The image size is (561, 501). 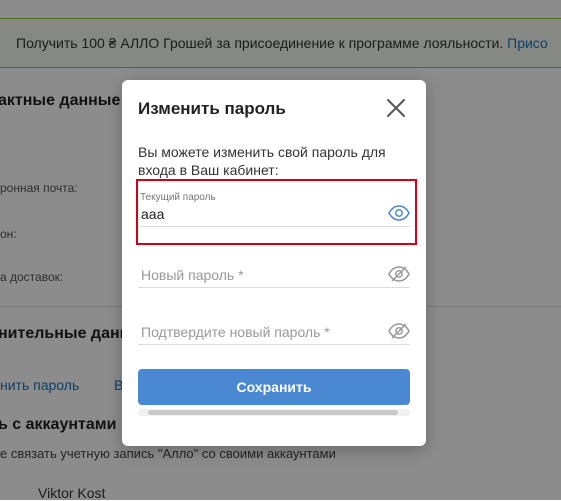 What do you see at coordinates (178, 197) in the screenshot?
I see `current-password-label: Текущий пароль` at bounding box center [178, 197].